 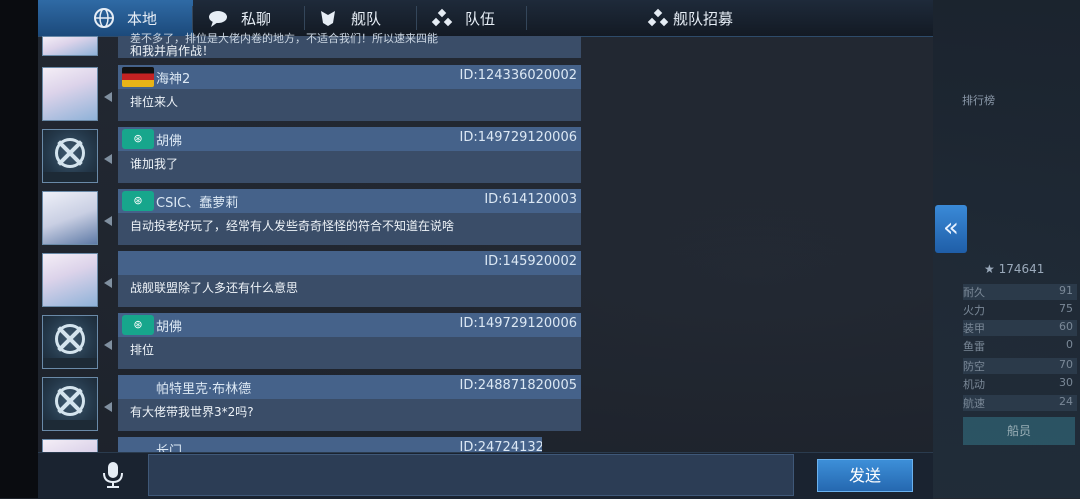 What do you see at coordinates (292, 226) in the screenshot?
I see `message-text: 自动投老好玩了，经常有人发些奇奇怪怪的符合不知道在说啥` at bounding box center [292, 226].